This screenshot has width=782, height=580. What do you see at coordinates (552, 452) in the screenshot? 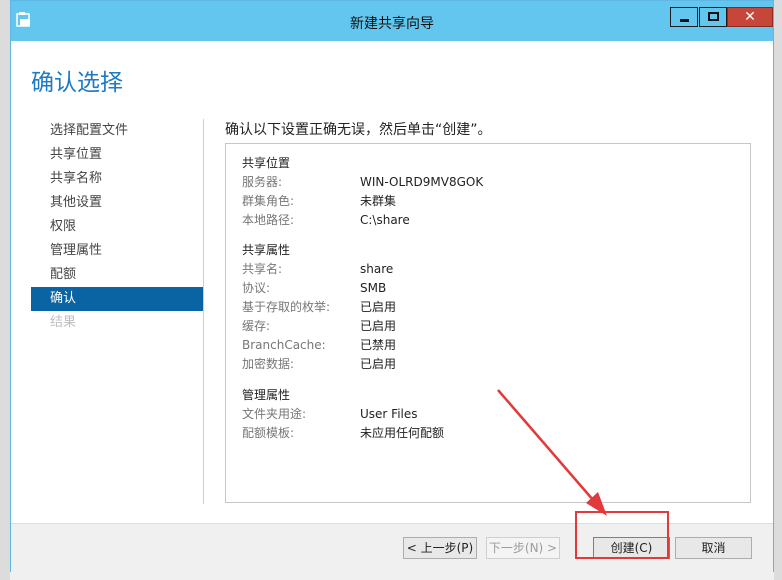
I see `annotation-arrow-icon` at bounding box center [552, 452].